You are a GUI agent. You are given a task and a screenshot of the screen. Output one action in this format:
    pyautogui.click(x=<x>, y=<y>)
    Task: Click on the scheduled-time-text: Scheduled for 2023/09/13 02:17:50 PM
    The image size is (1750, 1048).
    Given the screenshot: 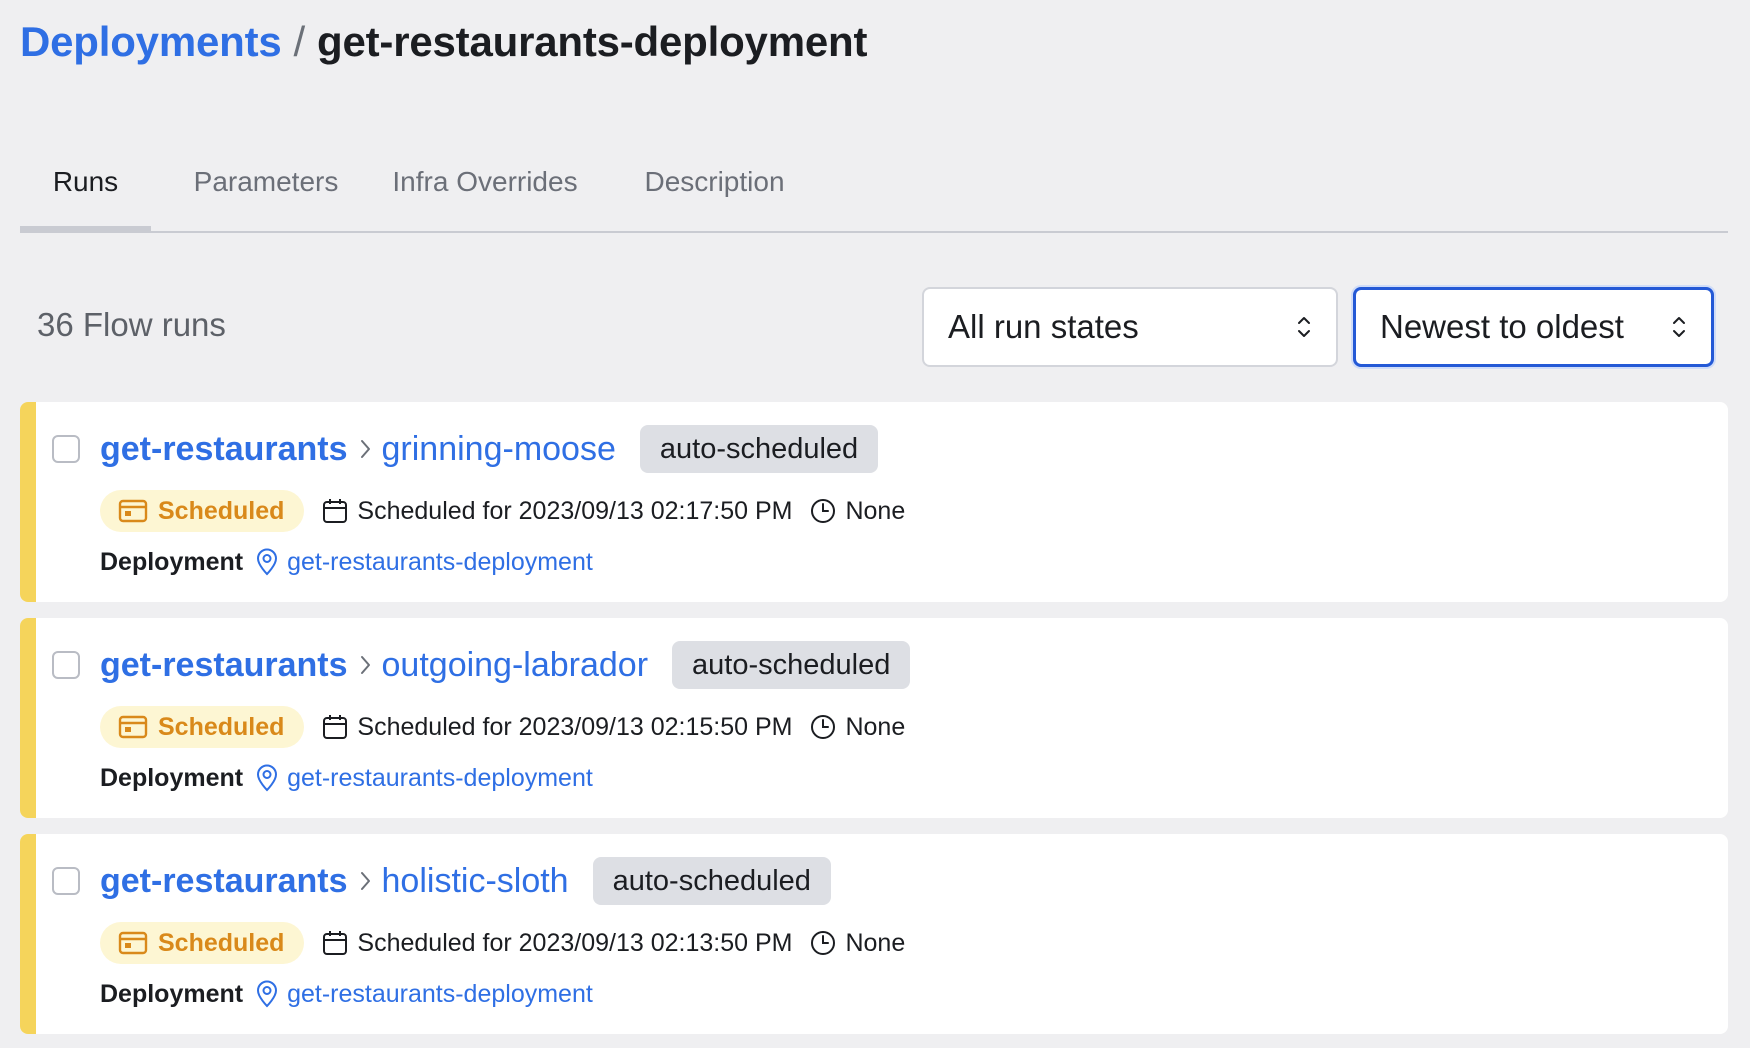 What is the action you would take?
    pyautogui.click(x=575, y=510)
    